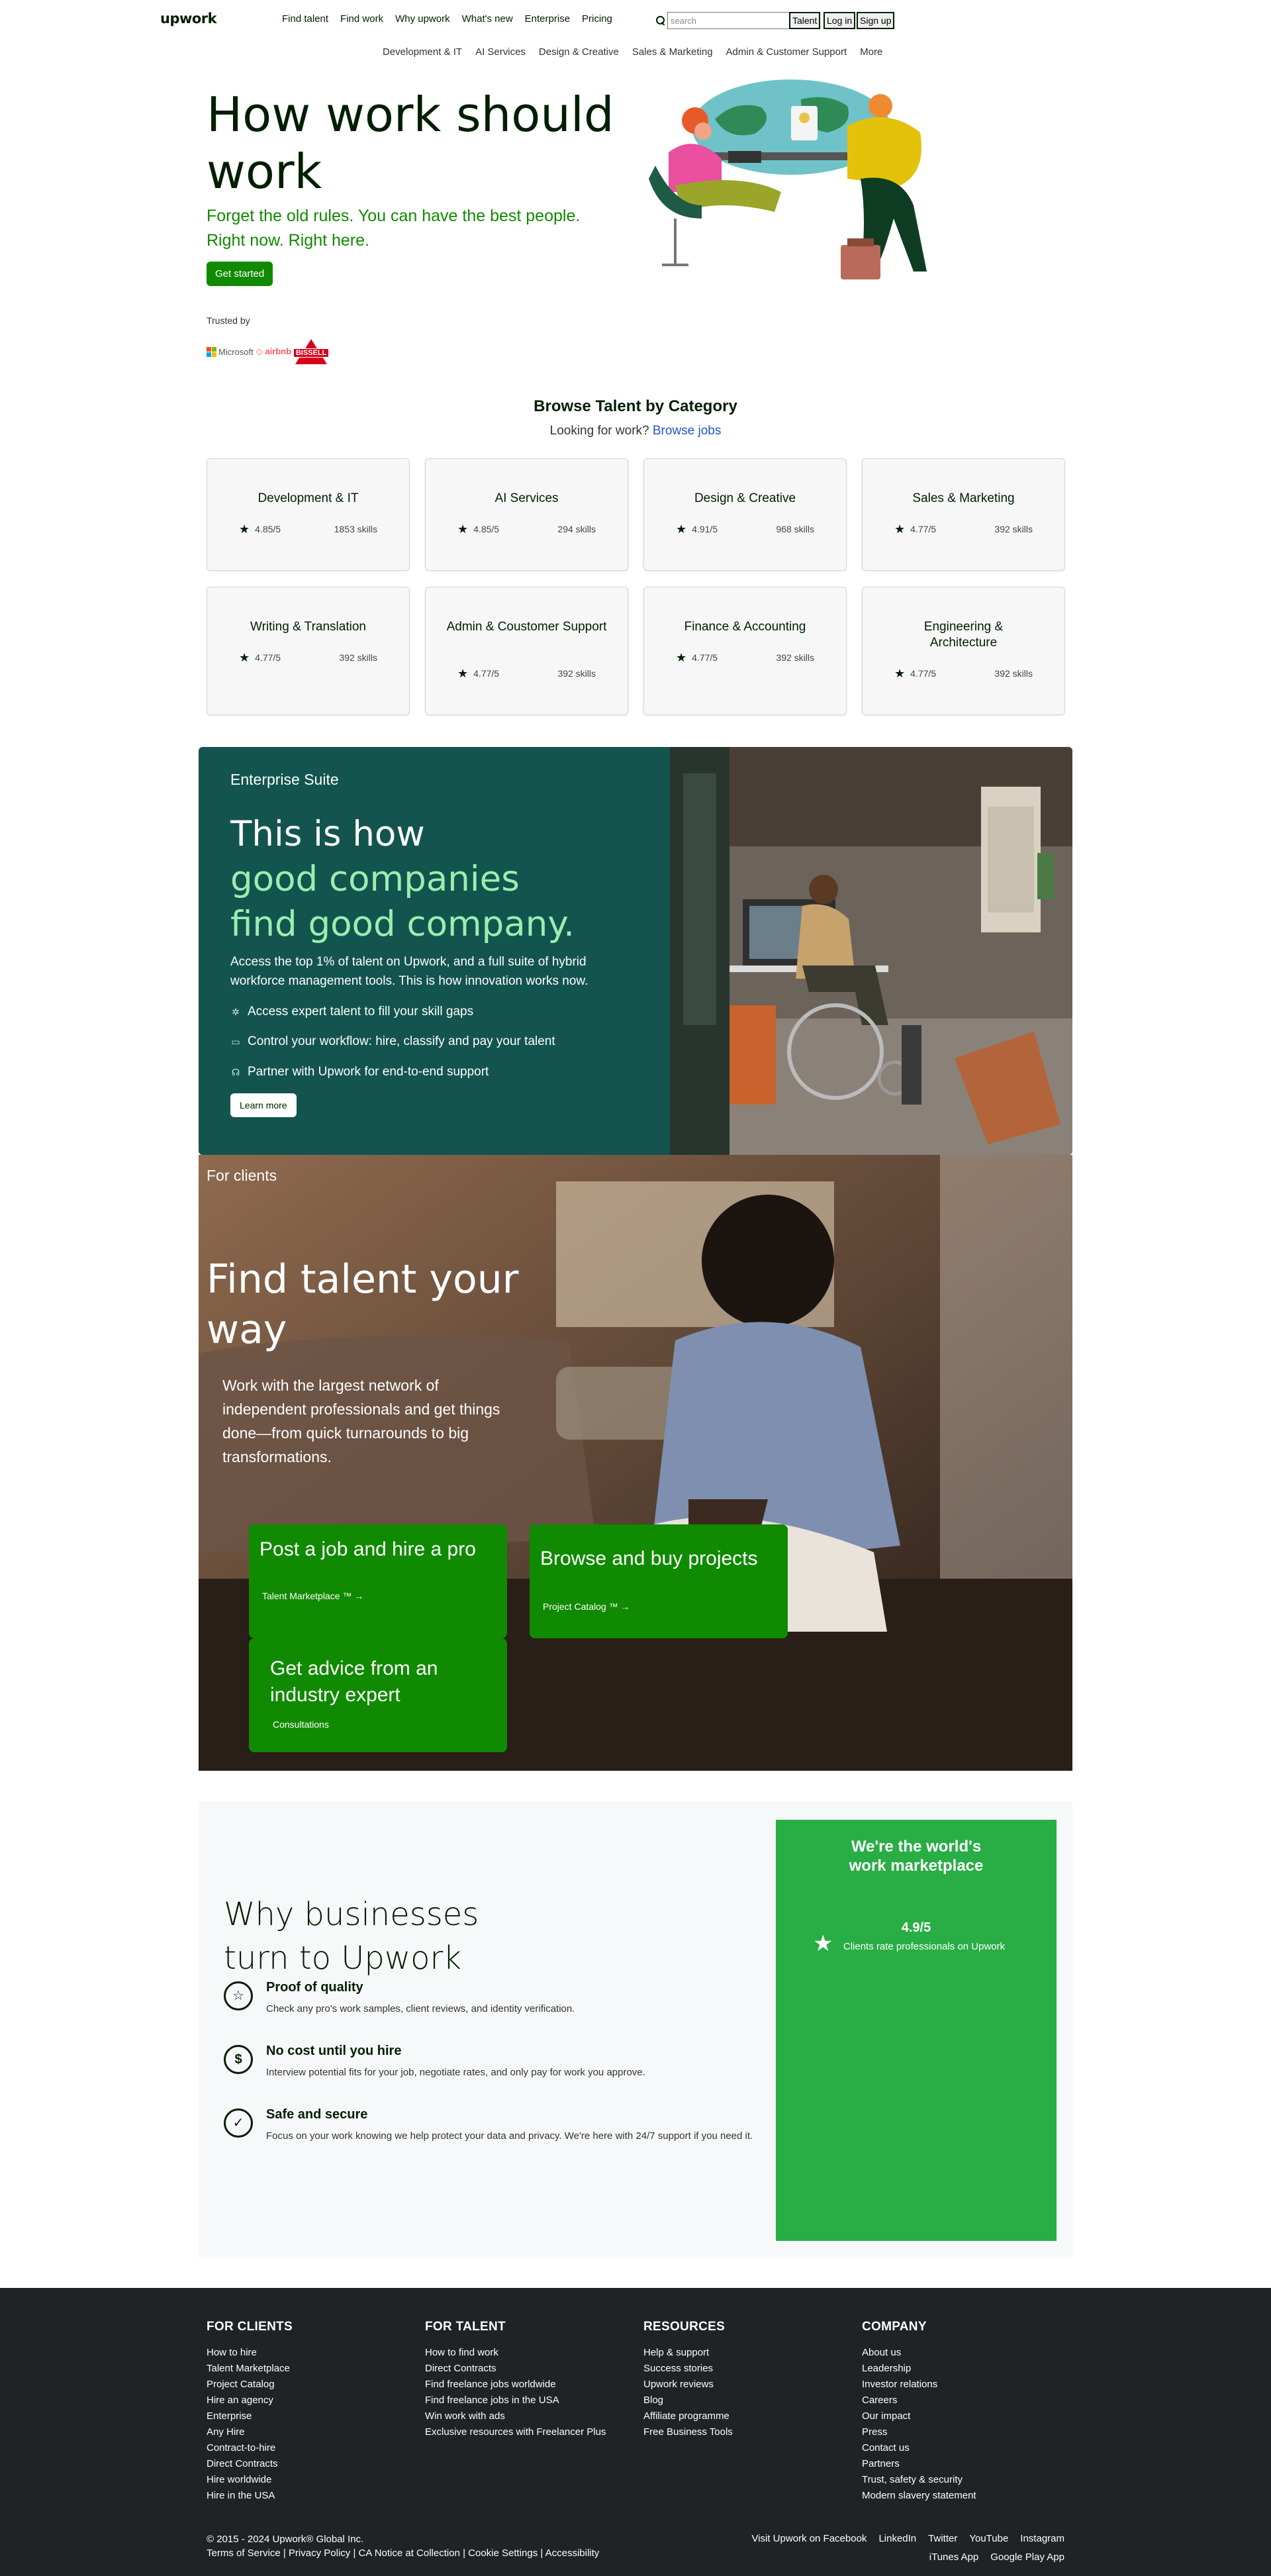  Describe the element at coordinates (308, 651) in the screenshot. I see `category-card-writing-translation: Writing & Translation ★ 4.77/5 392 skills` at that location.